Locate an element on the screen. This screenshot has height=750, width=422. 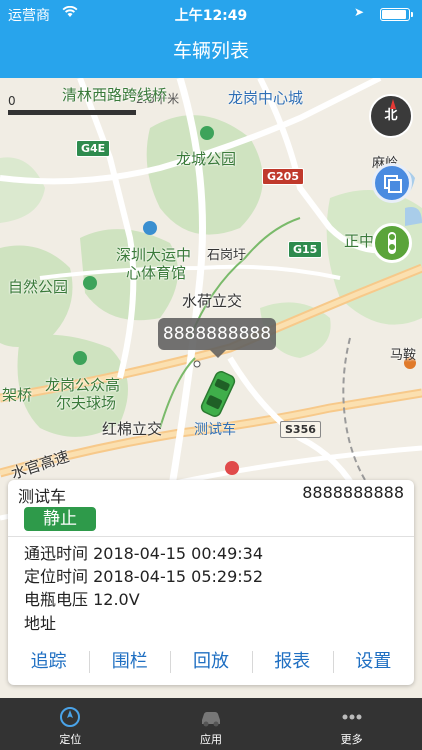
map-label: 马鞍 is located at coordinates (403, 355).